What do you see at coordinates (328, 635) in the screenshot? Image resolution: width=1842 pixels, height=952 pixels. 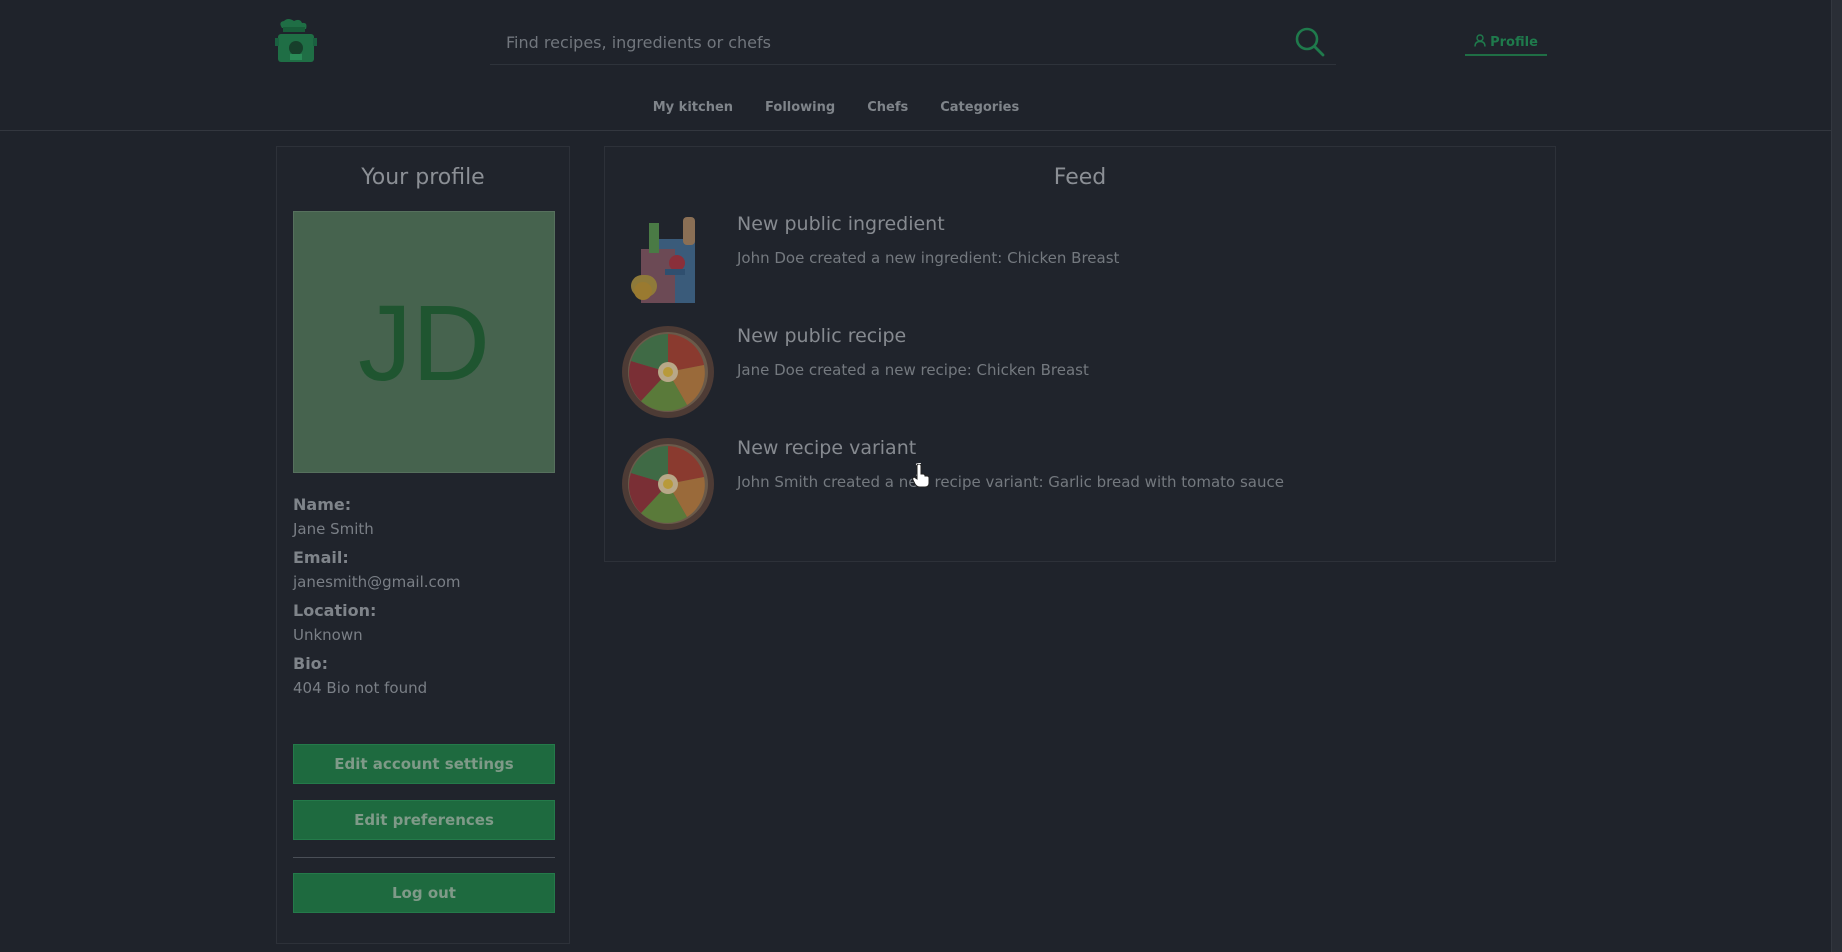 I see `location-value: Unknown` at bounding box center [328, 635].